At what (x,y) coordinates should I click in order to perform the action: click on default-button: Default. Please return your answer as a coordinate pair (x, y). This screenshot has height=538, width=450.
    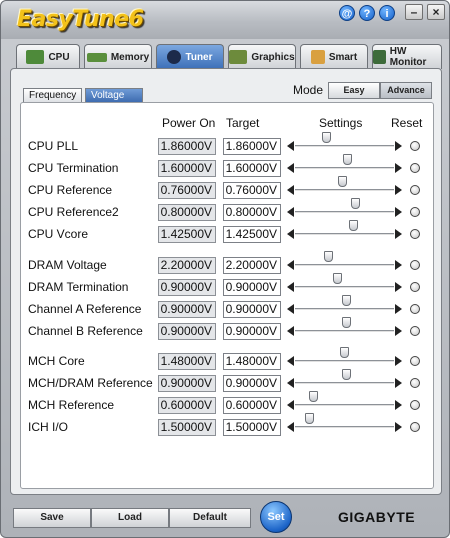
    Looking at the image, I should click on (210, 518).